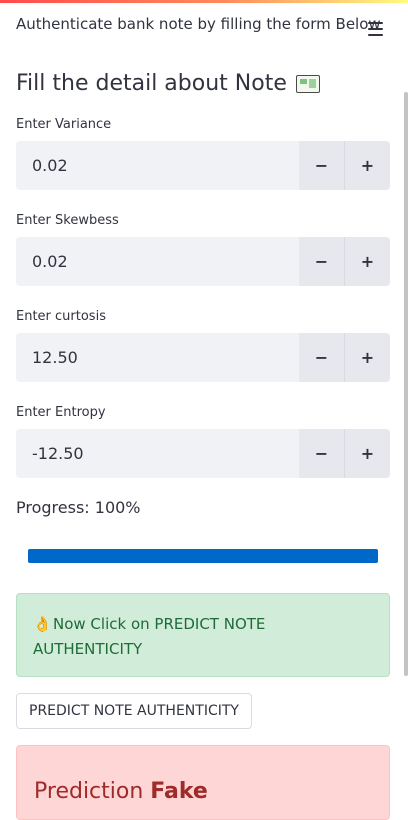 The height and width of the screenshot is (820, 408). What do you see at coordinates (322, 357) in the screenshot?
I see `curtosis-decrement-button: −` at bounding box center [322, 357].